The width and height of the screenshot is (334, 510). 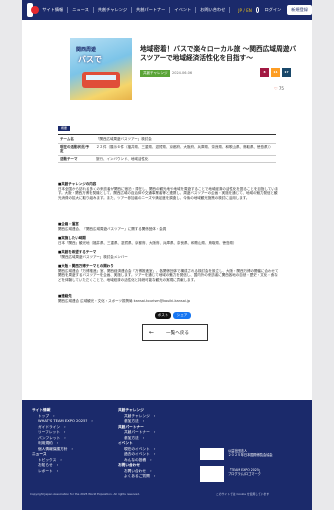 I want to click on nav-event: イベント, so click(x=183, y=10).